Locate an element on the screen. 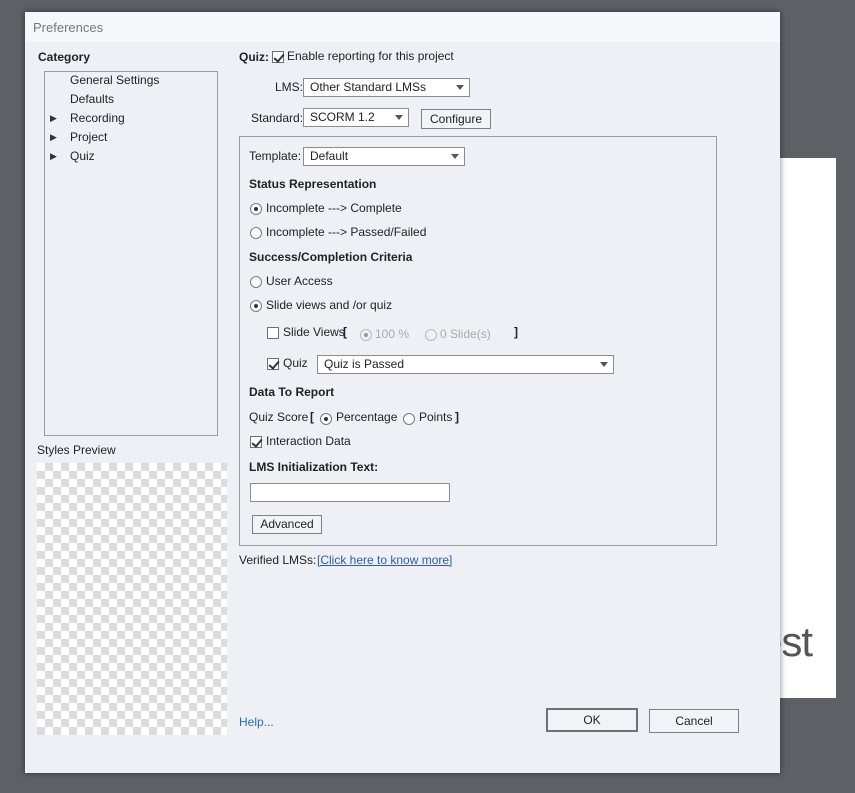 This screenshot has height=793, width=855. score-points-radio is located at coordinates (409, 419).